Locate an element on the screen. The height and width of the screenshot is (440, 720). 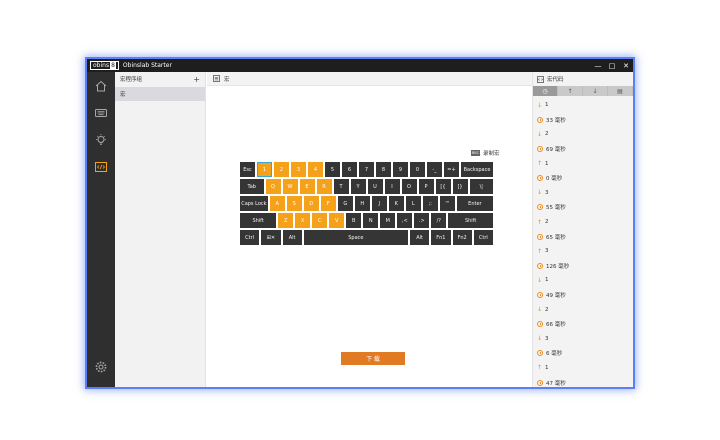
key: I is located at coordinates (392, 186).